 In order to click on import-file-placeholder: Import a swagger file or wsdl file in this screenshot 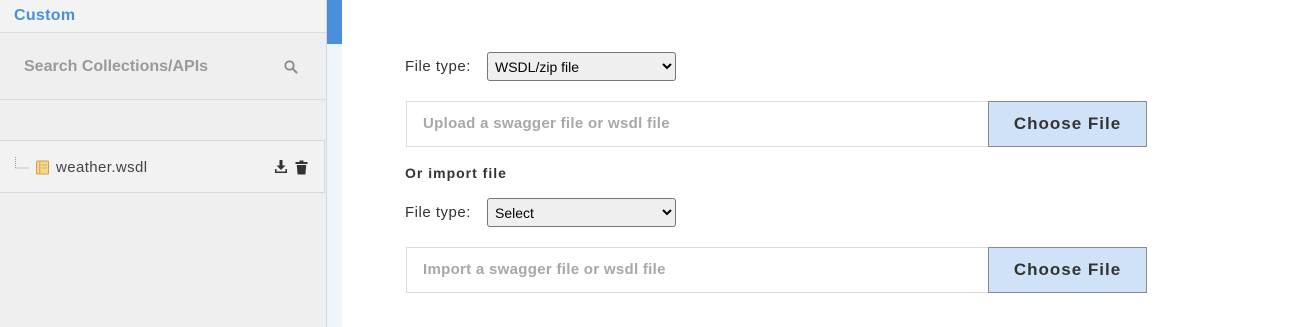, I will do `click(544, 269)`.